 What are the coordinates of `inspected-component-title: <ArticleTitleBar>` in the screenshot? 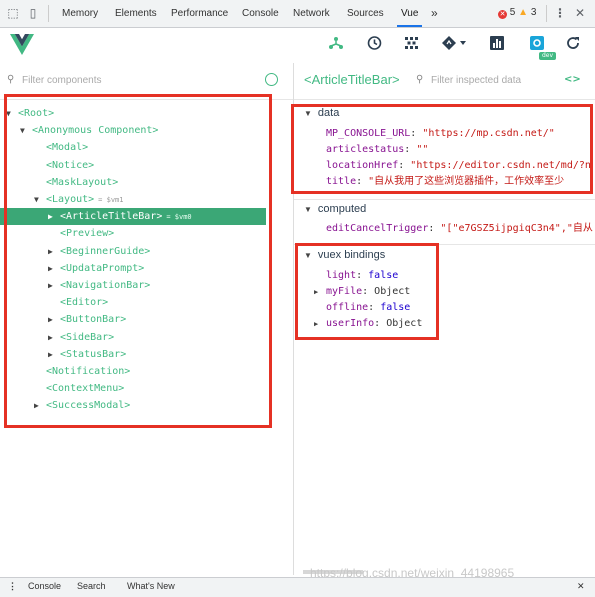 It's located at (352, 79).